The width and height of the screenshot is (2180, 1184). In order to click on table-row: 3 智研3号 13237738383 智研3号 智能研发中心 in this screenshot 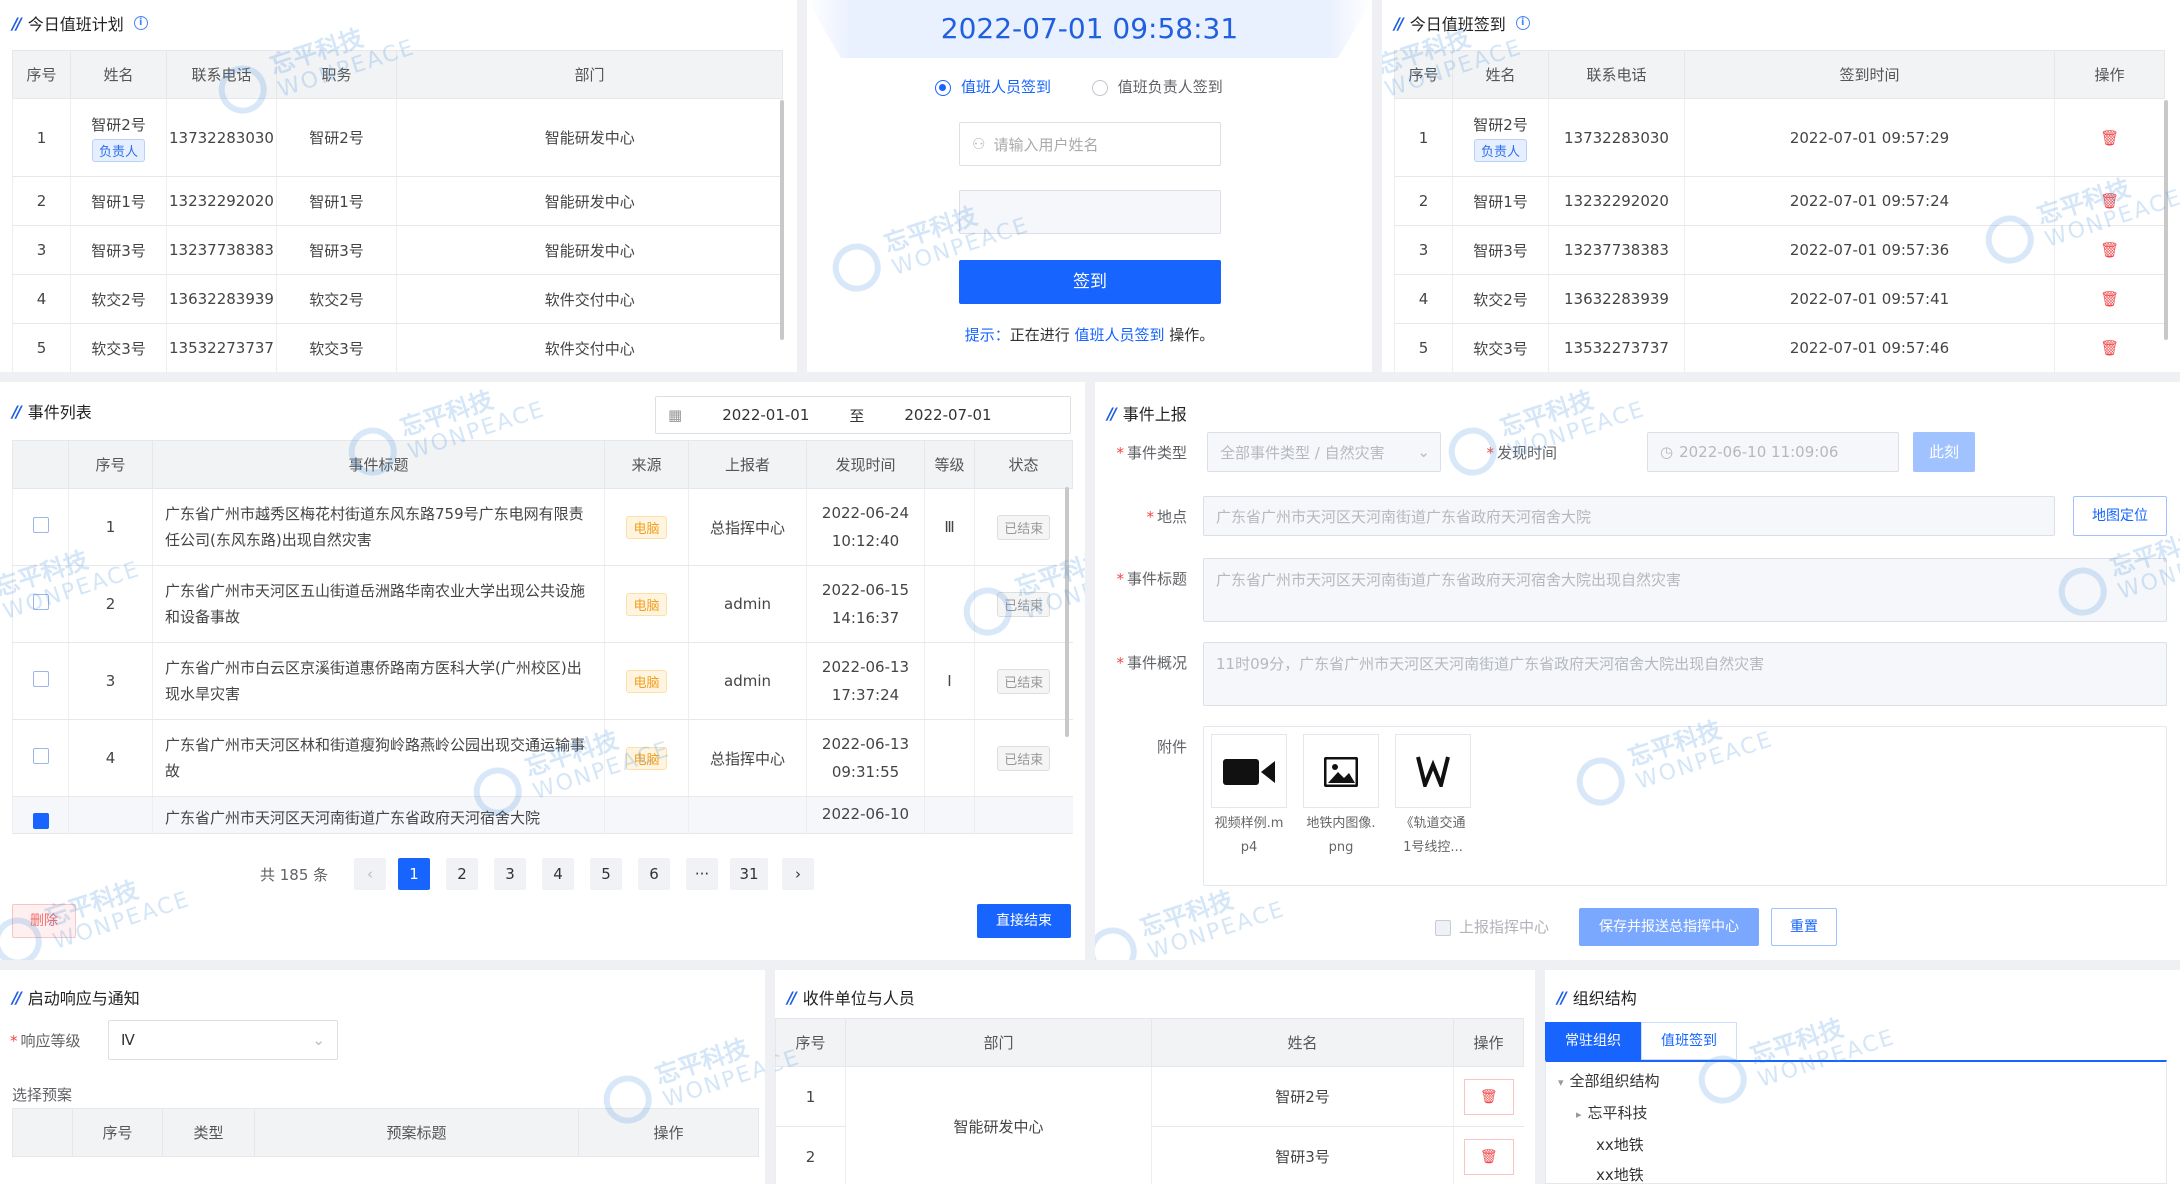, I will do `click(397, 250)`.